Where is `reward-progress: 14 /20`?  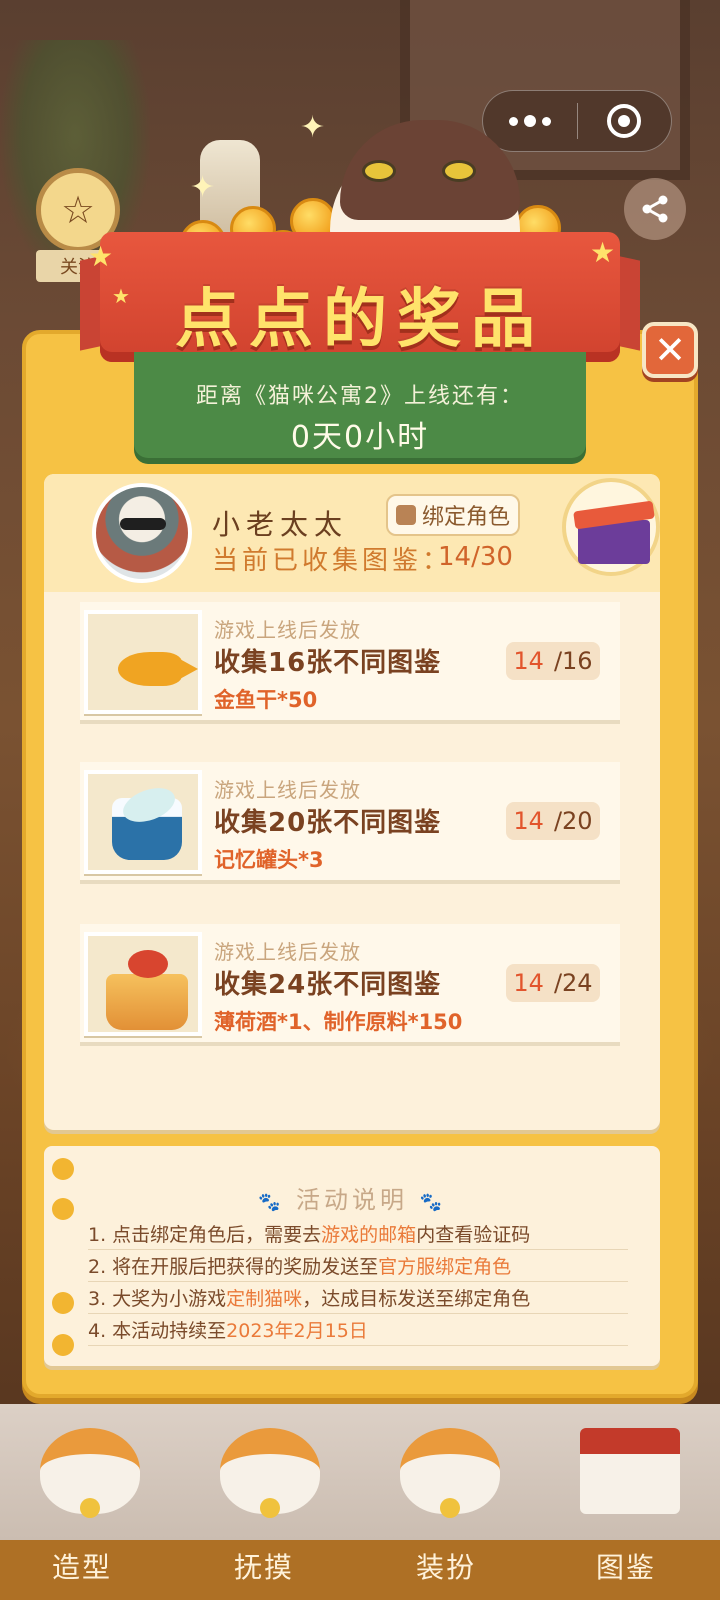 reward-progress: 14 /20 is located at coordinates (553, 821).